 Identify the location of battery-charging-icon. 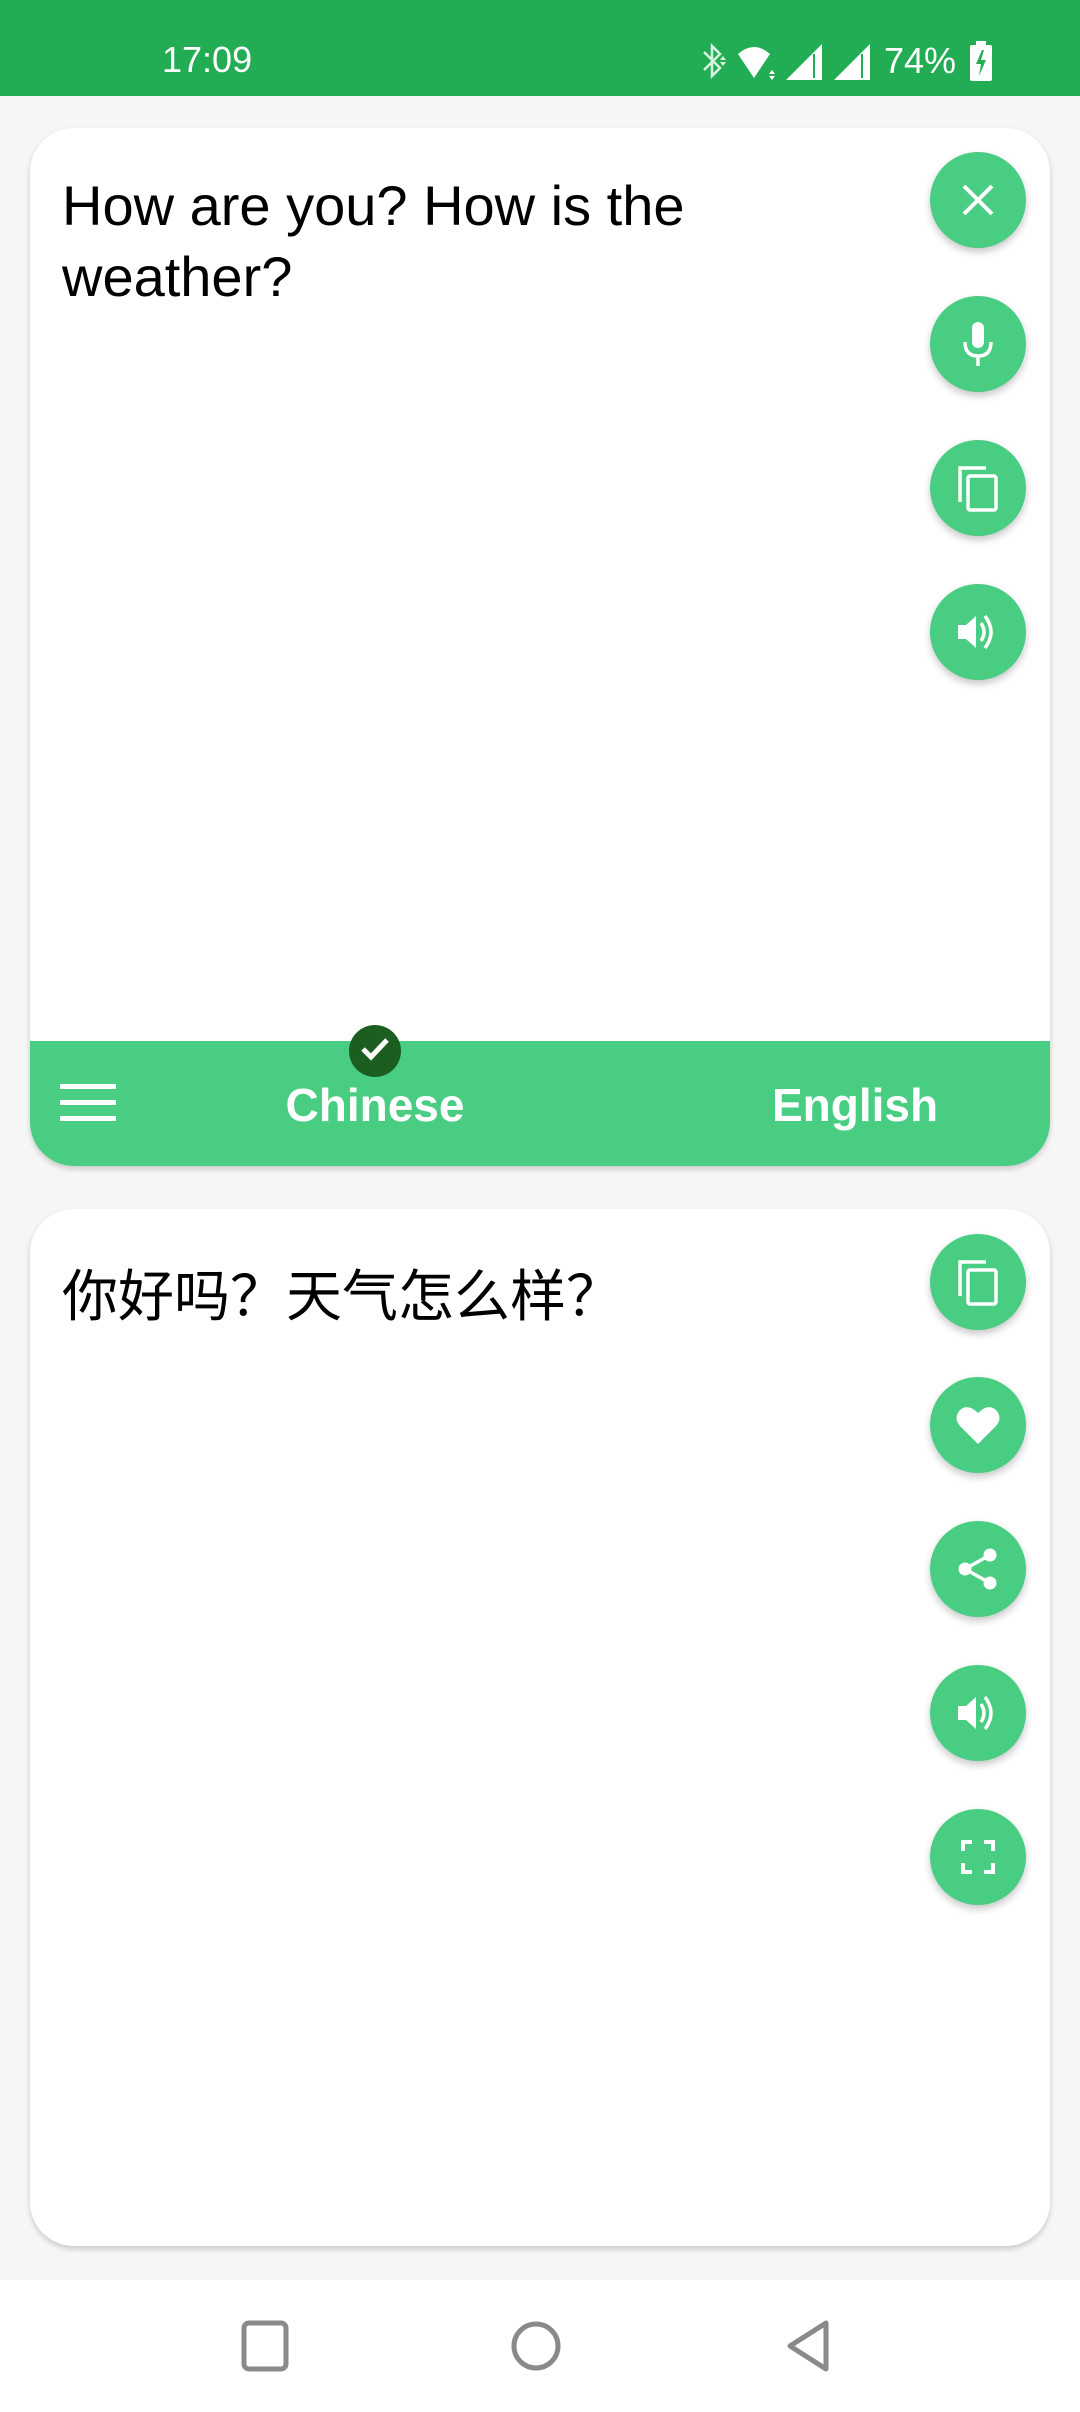
(981, 61).